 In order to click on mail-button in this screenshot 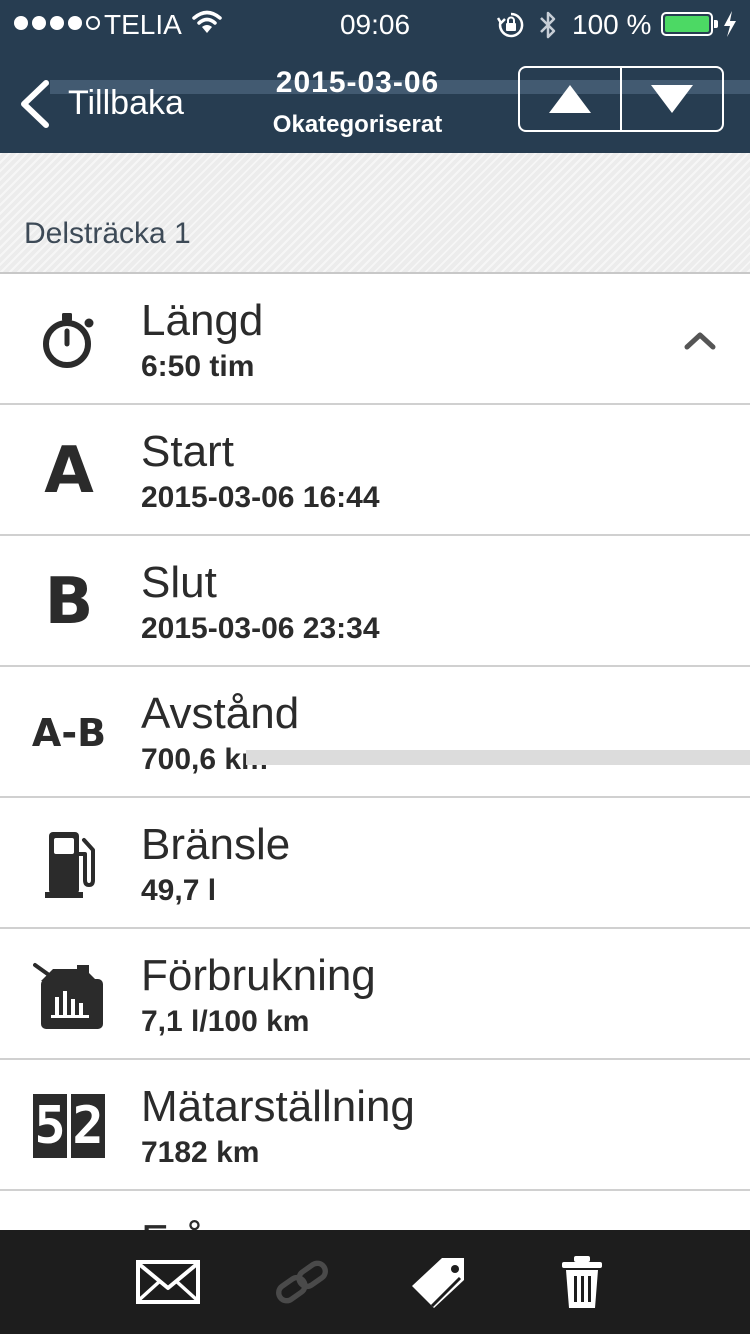, I will do `click(168, 1282)`.